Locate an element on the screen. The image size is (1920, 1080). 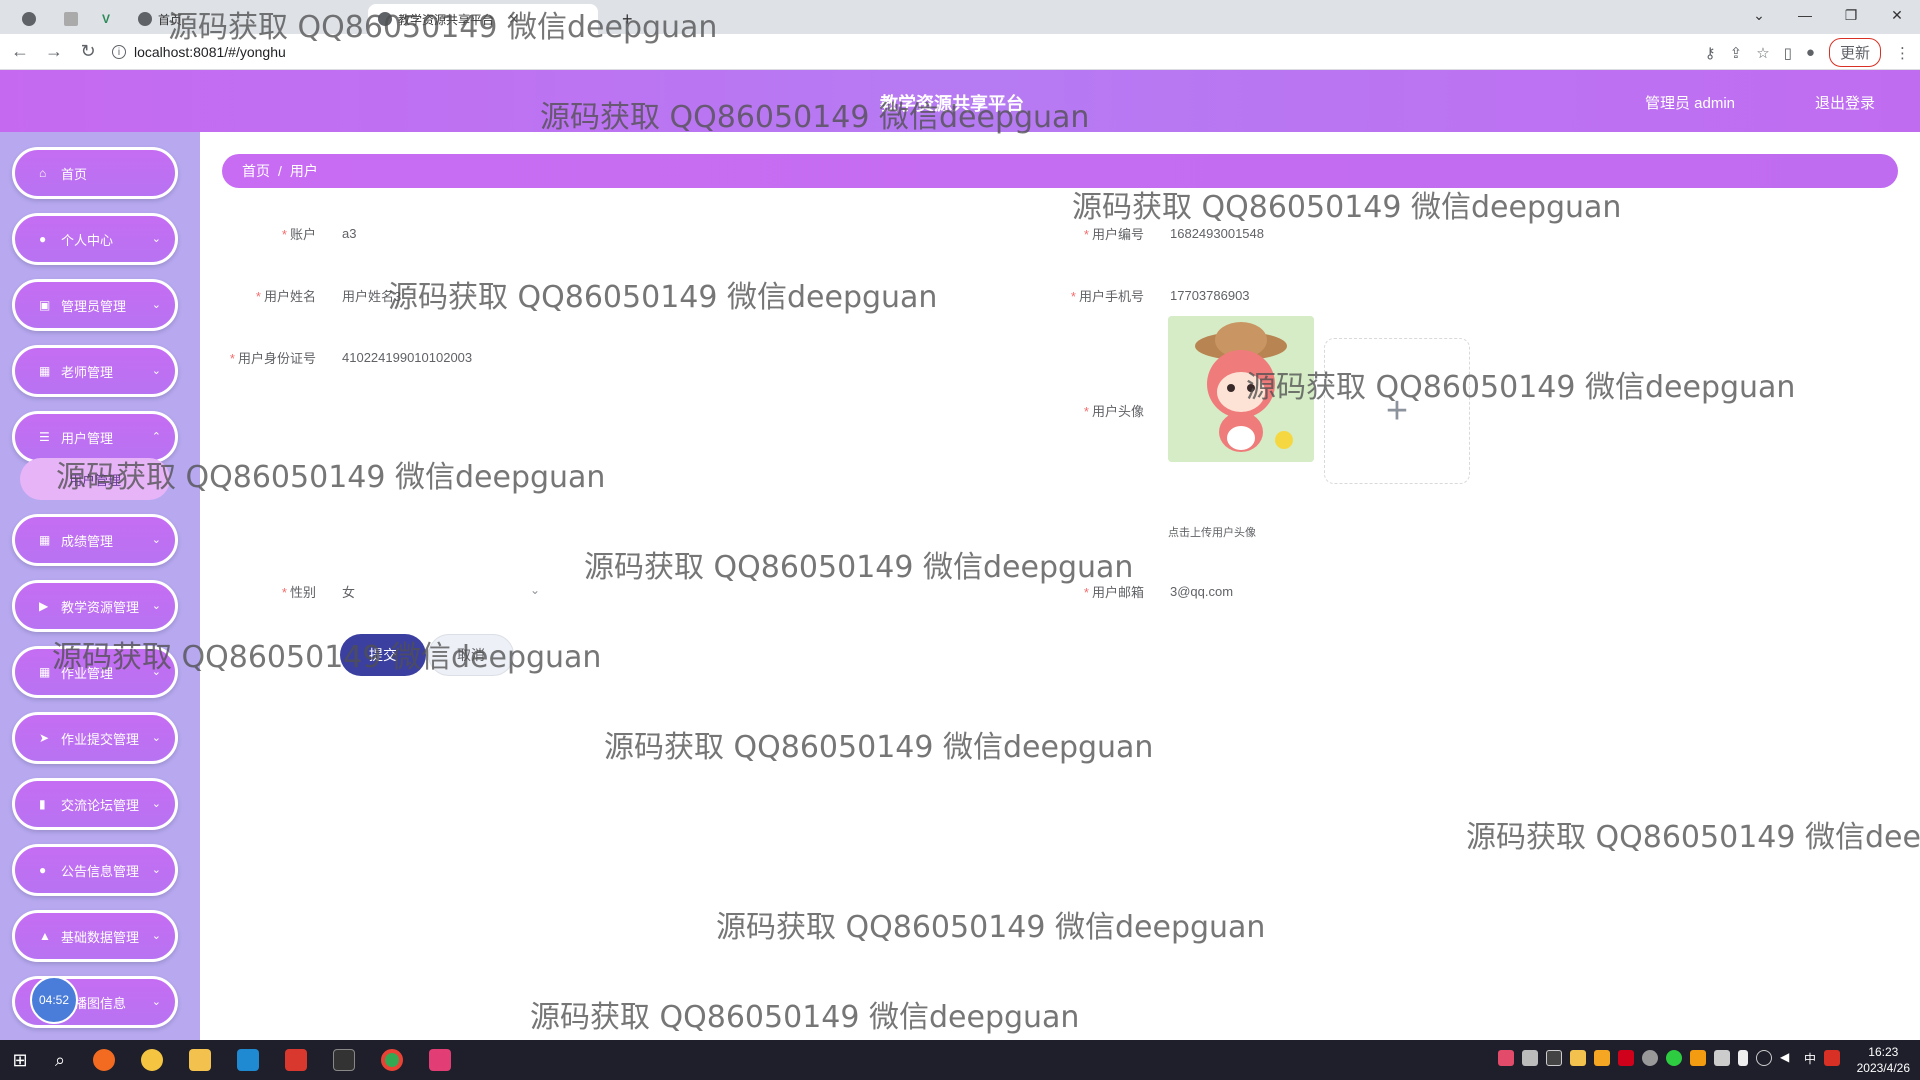
account-input: a3 is located at coordinates (349, 233).